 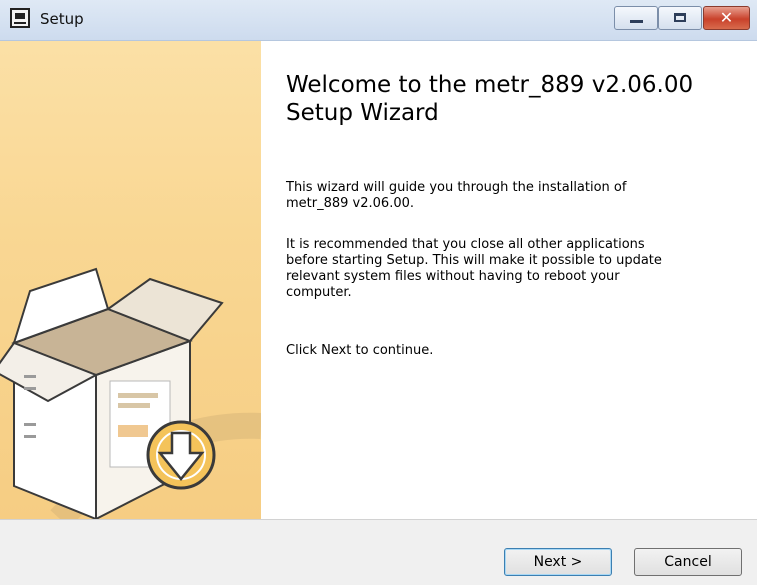 What do you see at coordinates (319, 292) in the screenshot?
I see `recommendation-line-4: computer.` at bounding box center [319, 292].